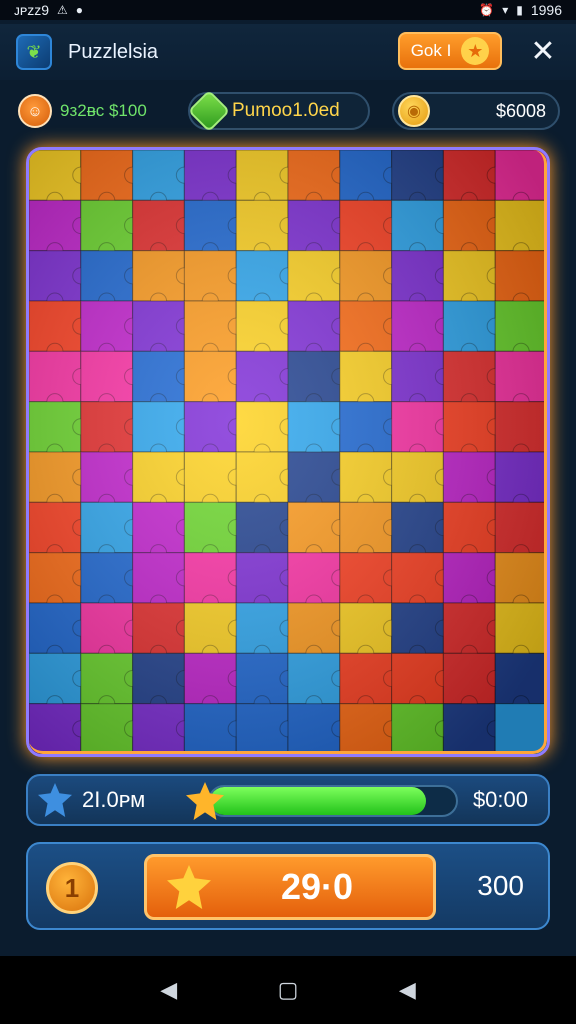 This screenshot has width=576, height=1024. I want to click on coin-stat: ◉ $6008, so click(476, 111).